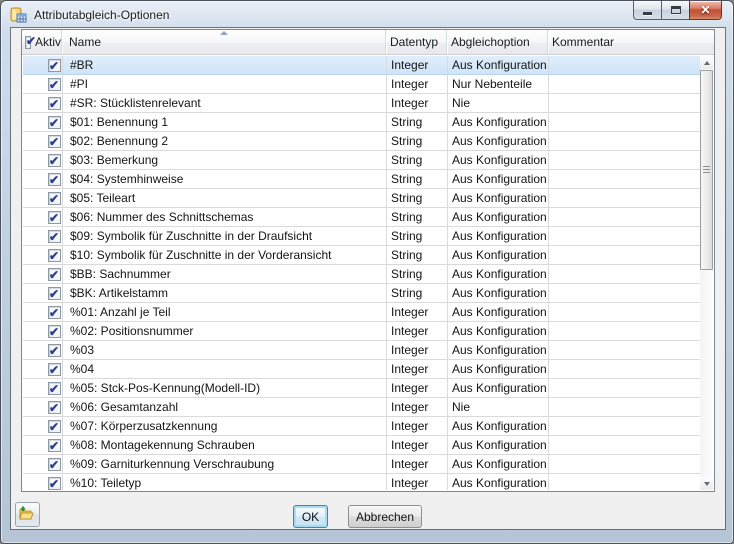  What do you see at coordinates (362, 198) in the screenshot?
I see `table-row: $05: Teileart String Aus Konfiguration` at bounding box center [362, 198].